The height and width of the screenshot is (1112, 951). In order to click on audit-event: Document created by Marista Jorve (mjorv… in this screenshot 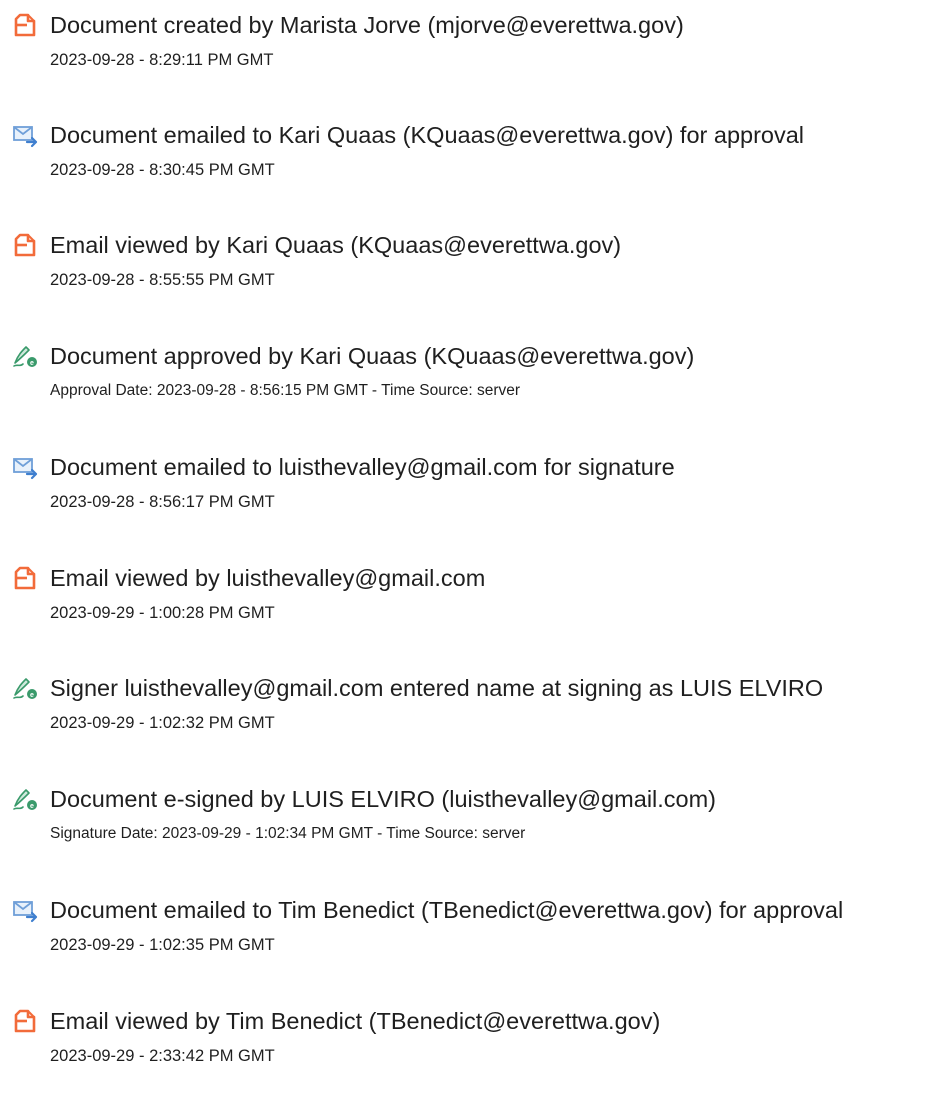, I will do `click(475, 60)`.